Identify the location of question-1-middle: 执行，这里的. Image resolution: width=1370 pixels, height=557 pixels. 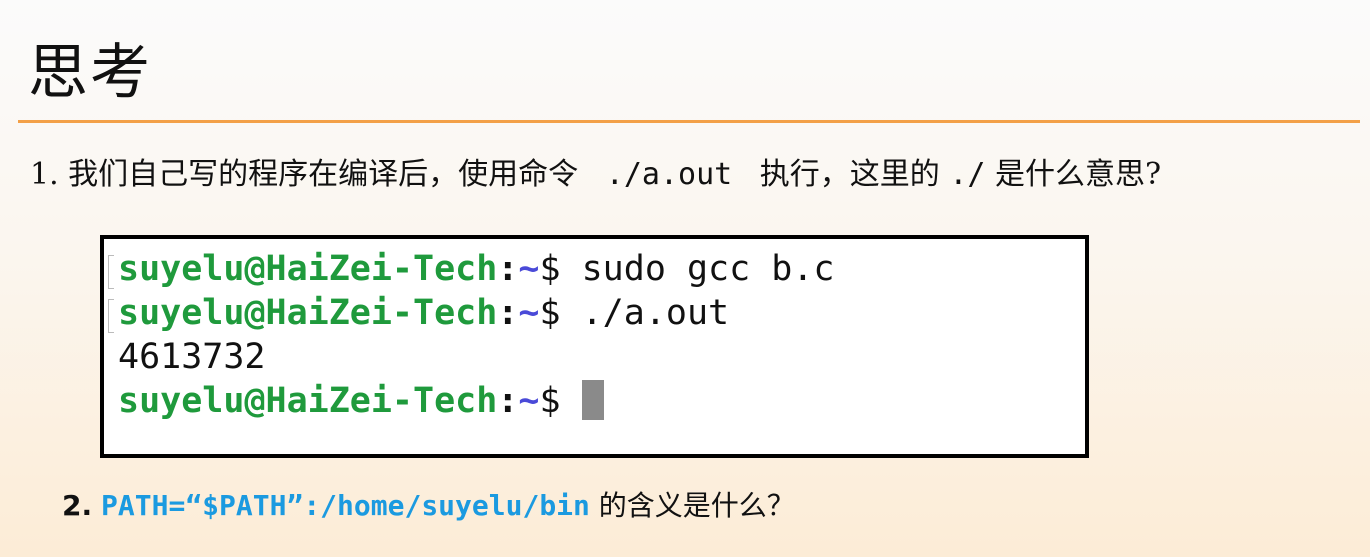
(850, 174).